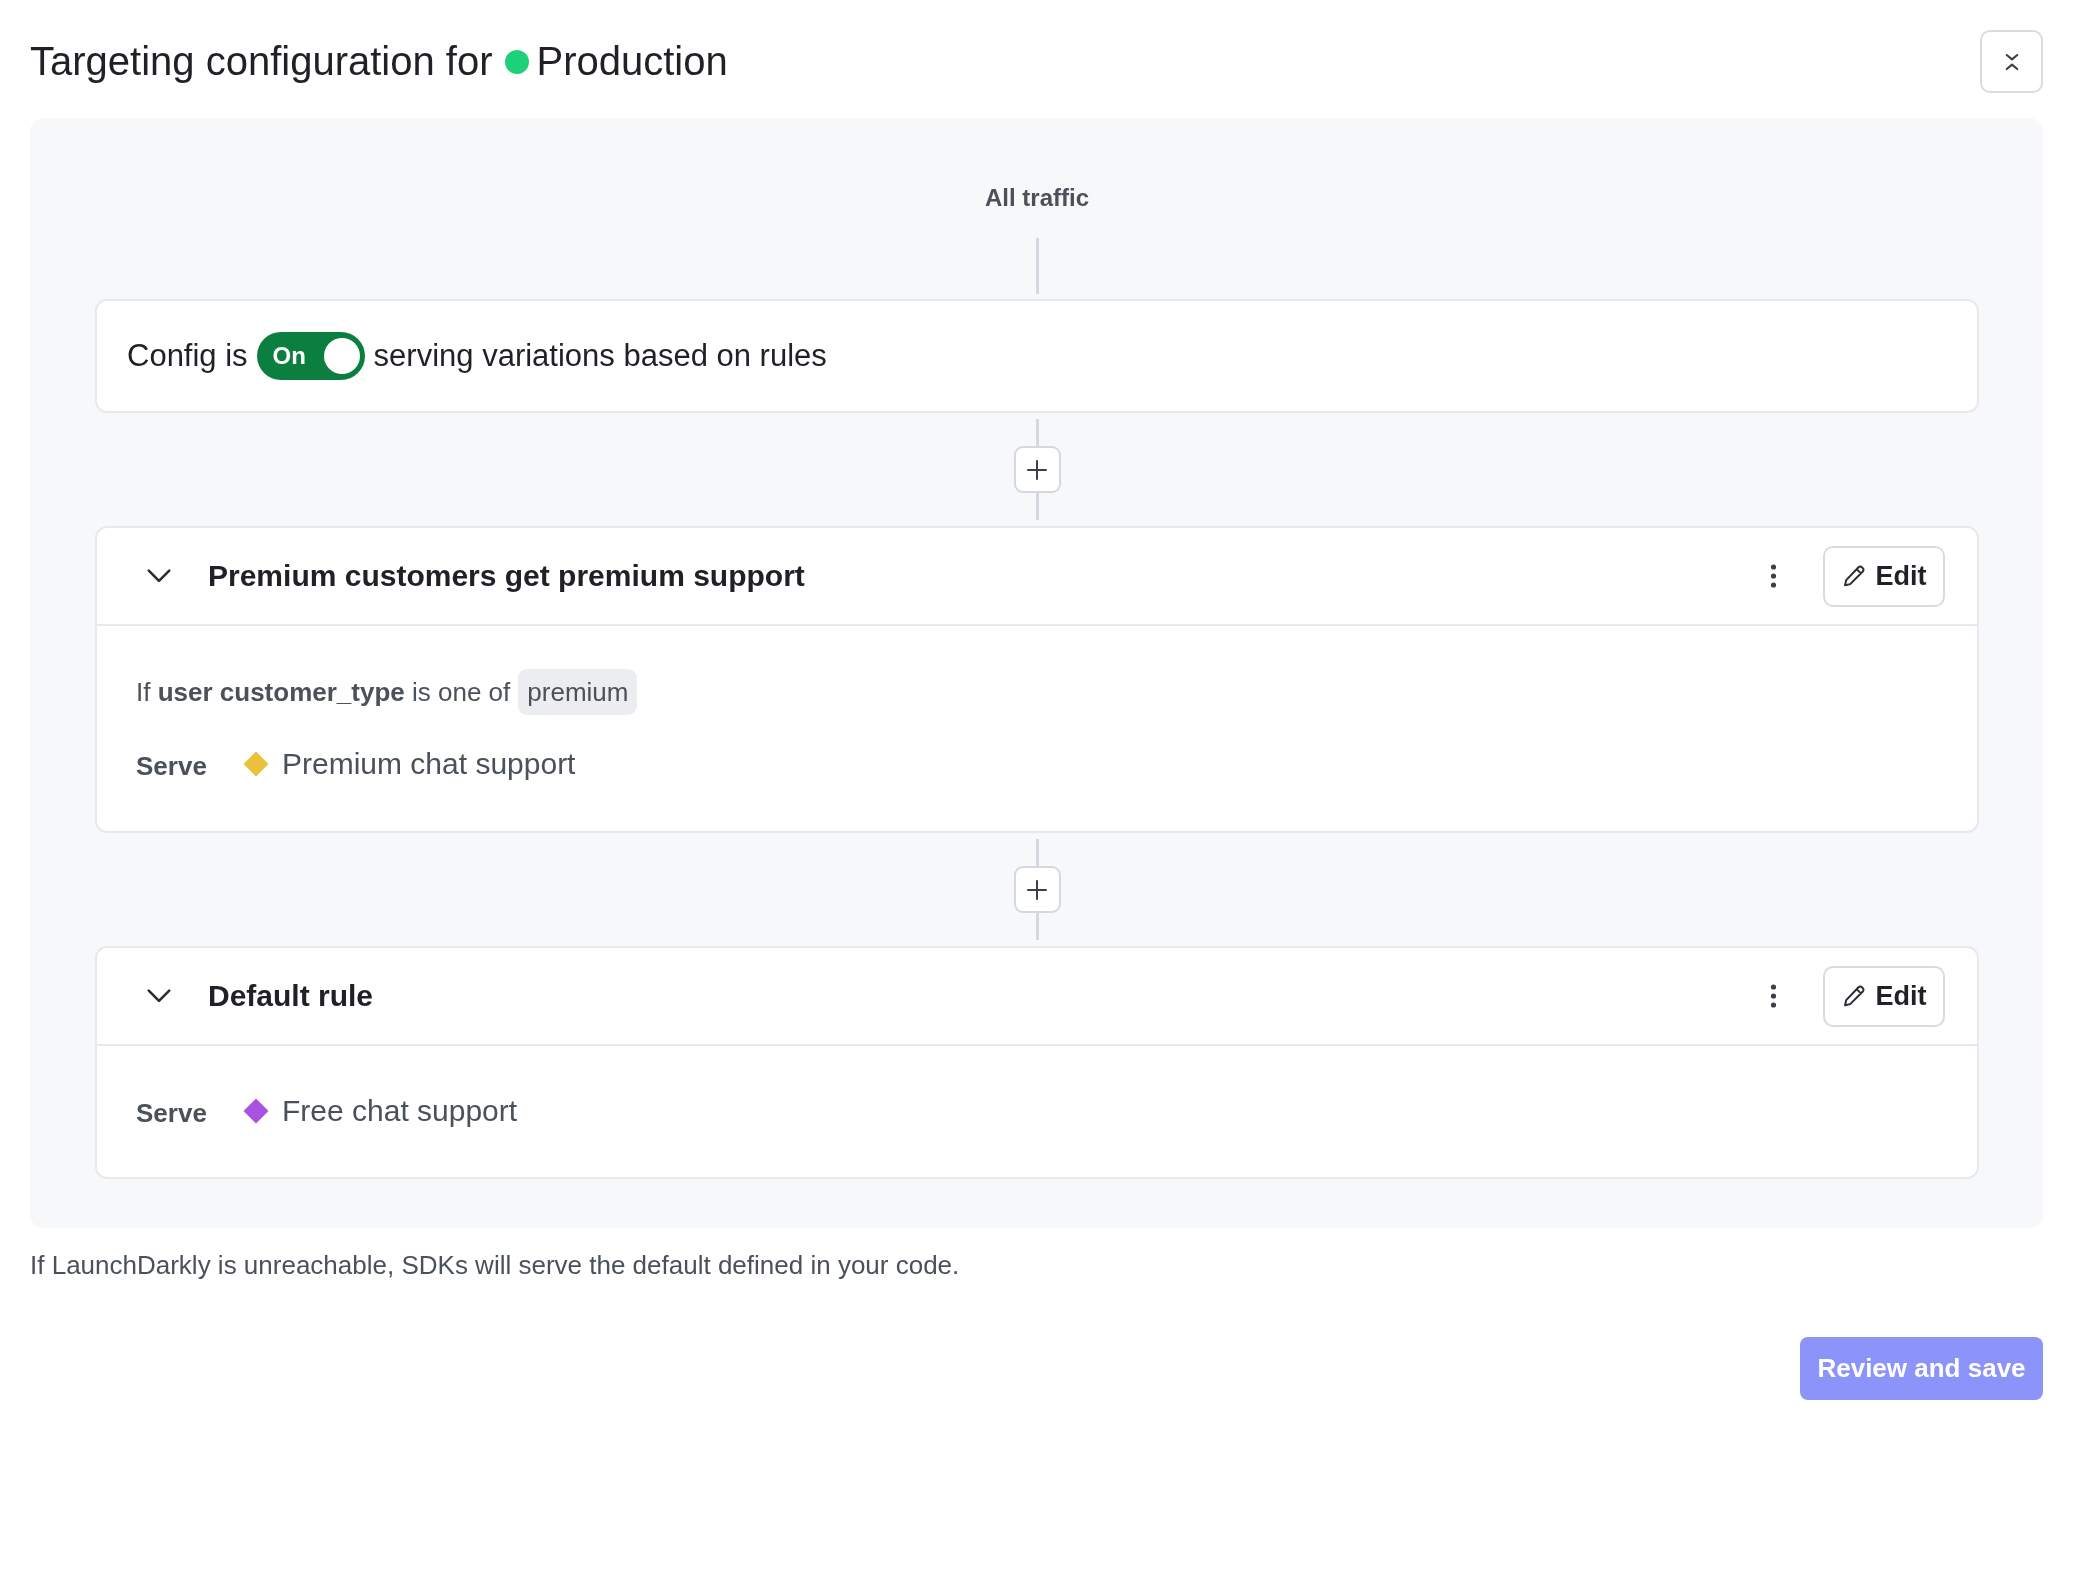 The width and height of the screenshot is (2074, 1572). What do you see at coordinates (507, 576) in the screenshot?
I see `rule-title: Premium customers get premium support` at bounding box center [507, 576].